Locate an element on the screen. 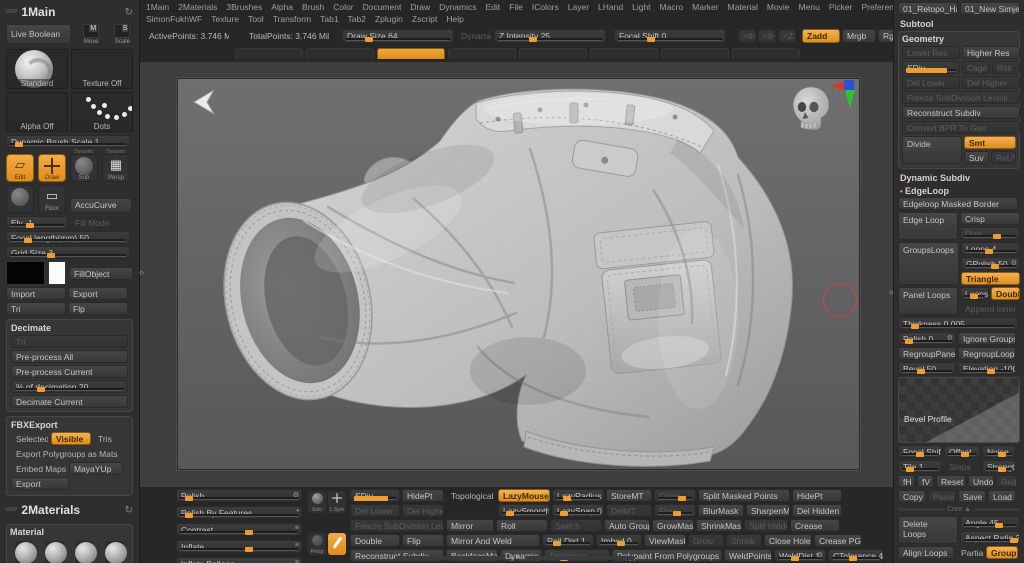 Image resolution: width=1024 pixels, height=563 pixels. lazysmooth-0-slider: LazySmooth 0 is located at coordinates (524, 510).